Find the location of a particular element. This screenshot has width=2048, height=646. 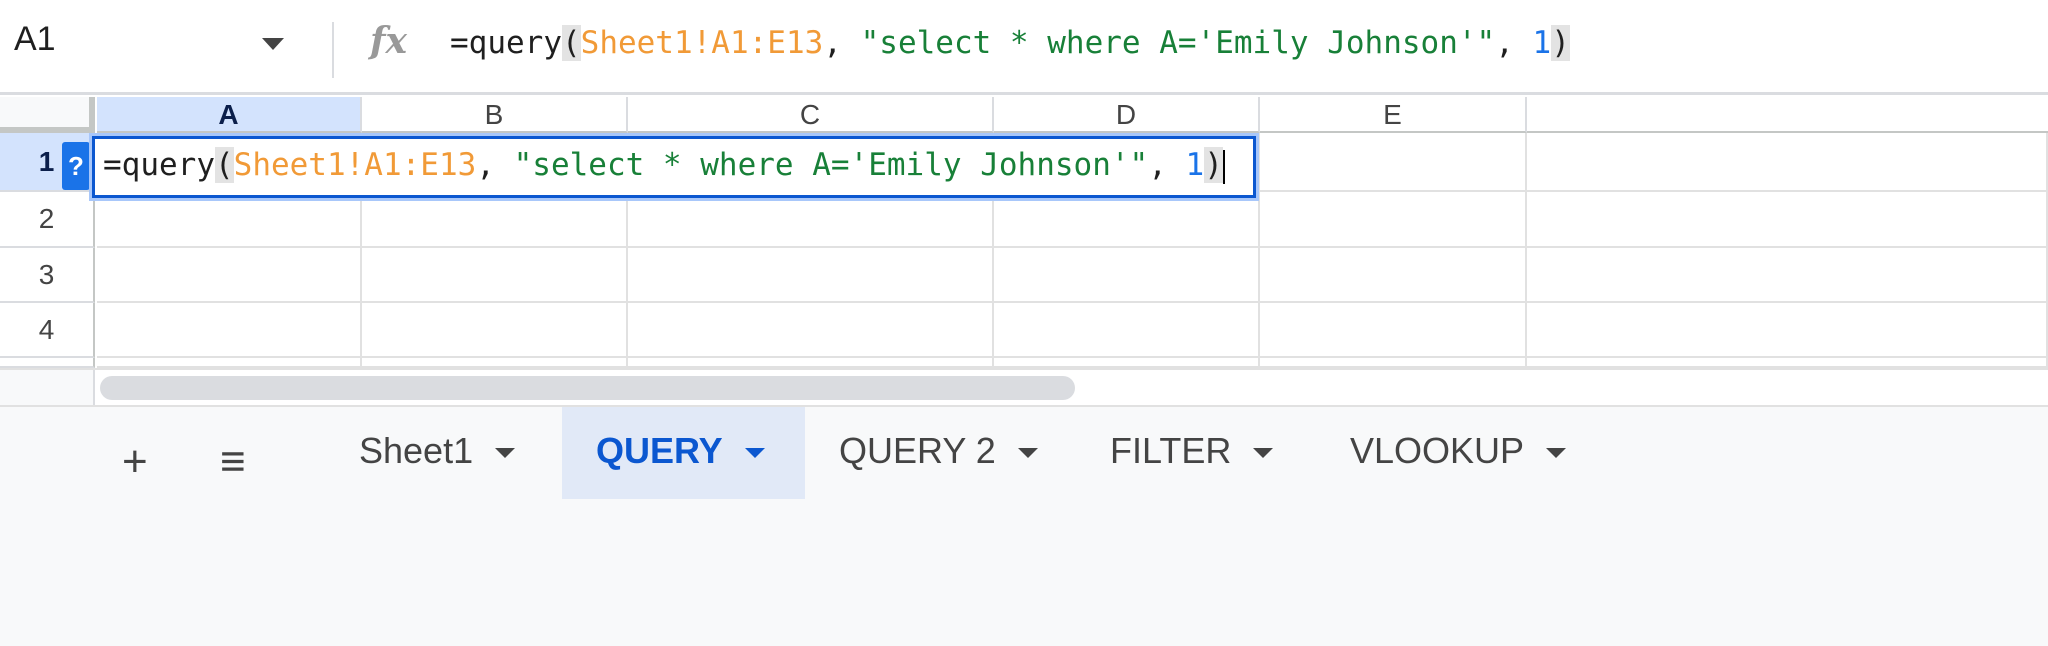

fx-icon: fx is located at coordinates (388, 41).